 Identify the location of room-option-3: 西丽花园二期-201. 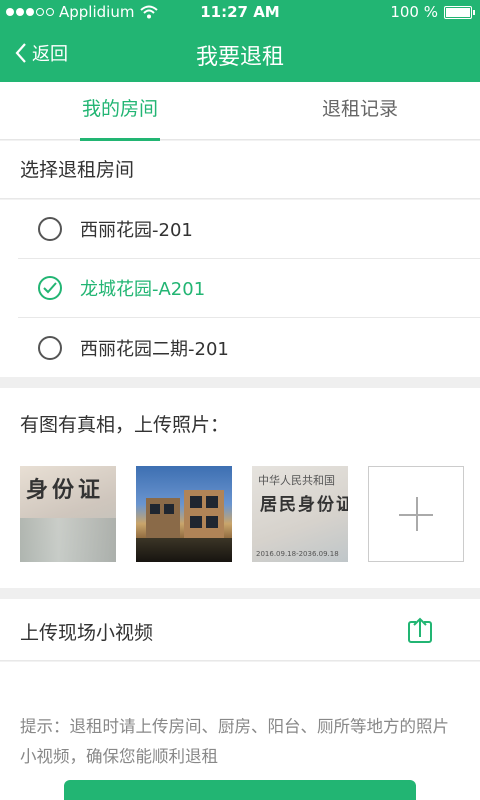
(249, 347).